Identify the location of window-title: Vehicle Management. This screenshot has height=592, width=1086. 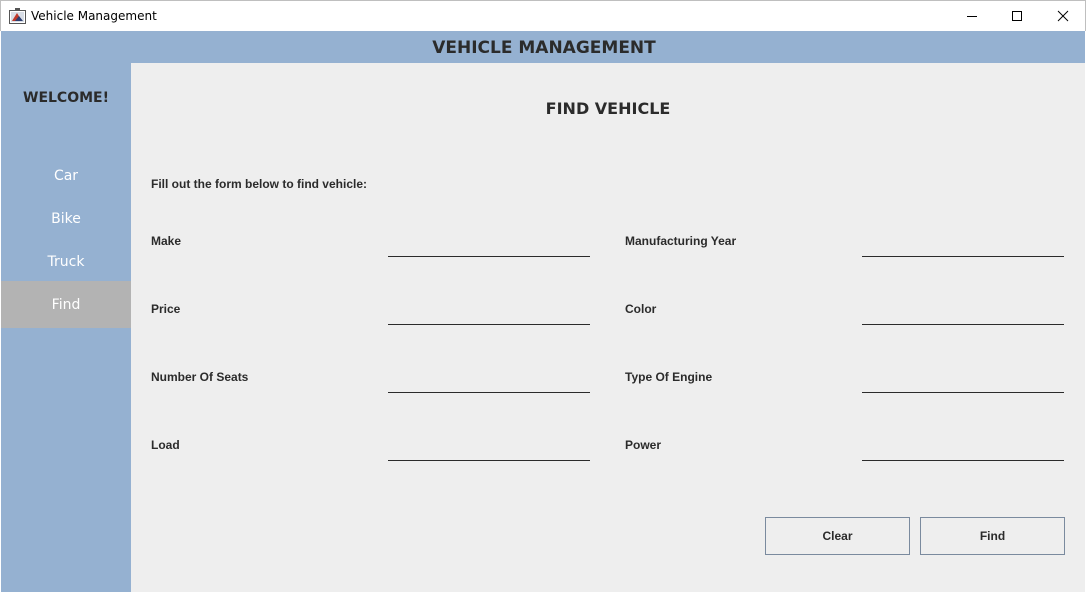
(94, 16).